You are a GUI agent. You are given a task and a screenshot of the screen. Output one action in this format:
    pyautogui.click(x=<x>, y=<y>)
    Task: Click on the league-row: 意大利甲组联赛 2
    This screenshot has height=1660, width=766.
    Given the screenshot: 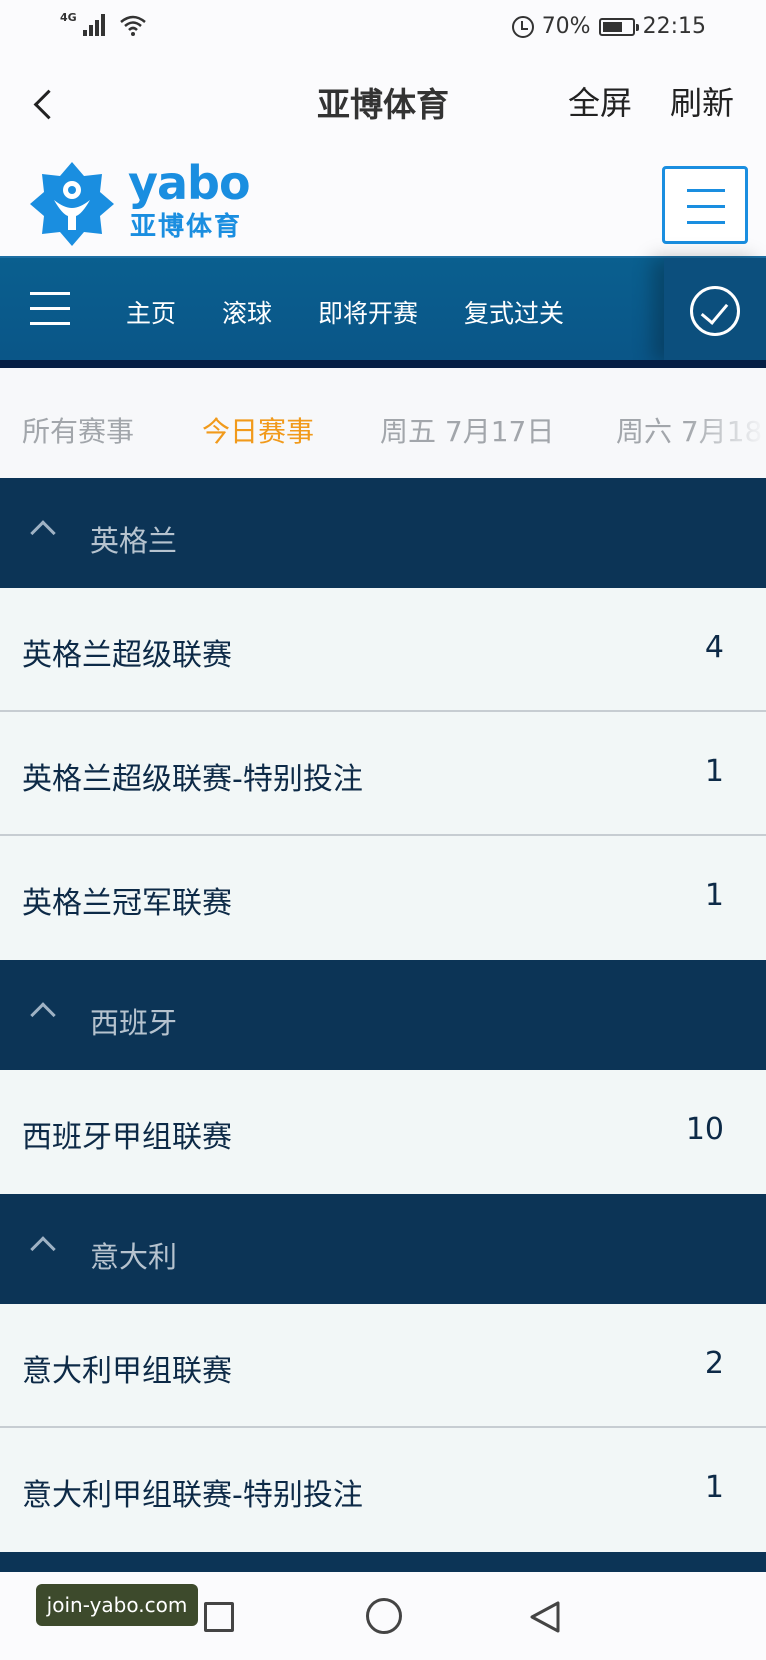 What is the action you would take?
    pyautogui.click(x=383, y=1366)
    